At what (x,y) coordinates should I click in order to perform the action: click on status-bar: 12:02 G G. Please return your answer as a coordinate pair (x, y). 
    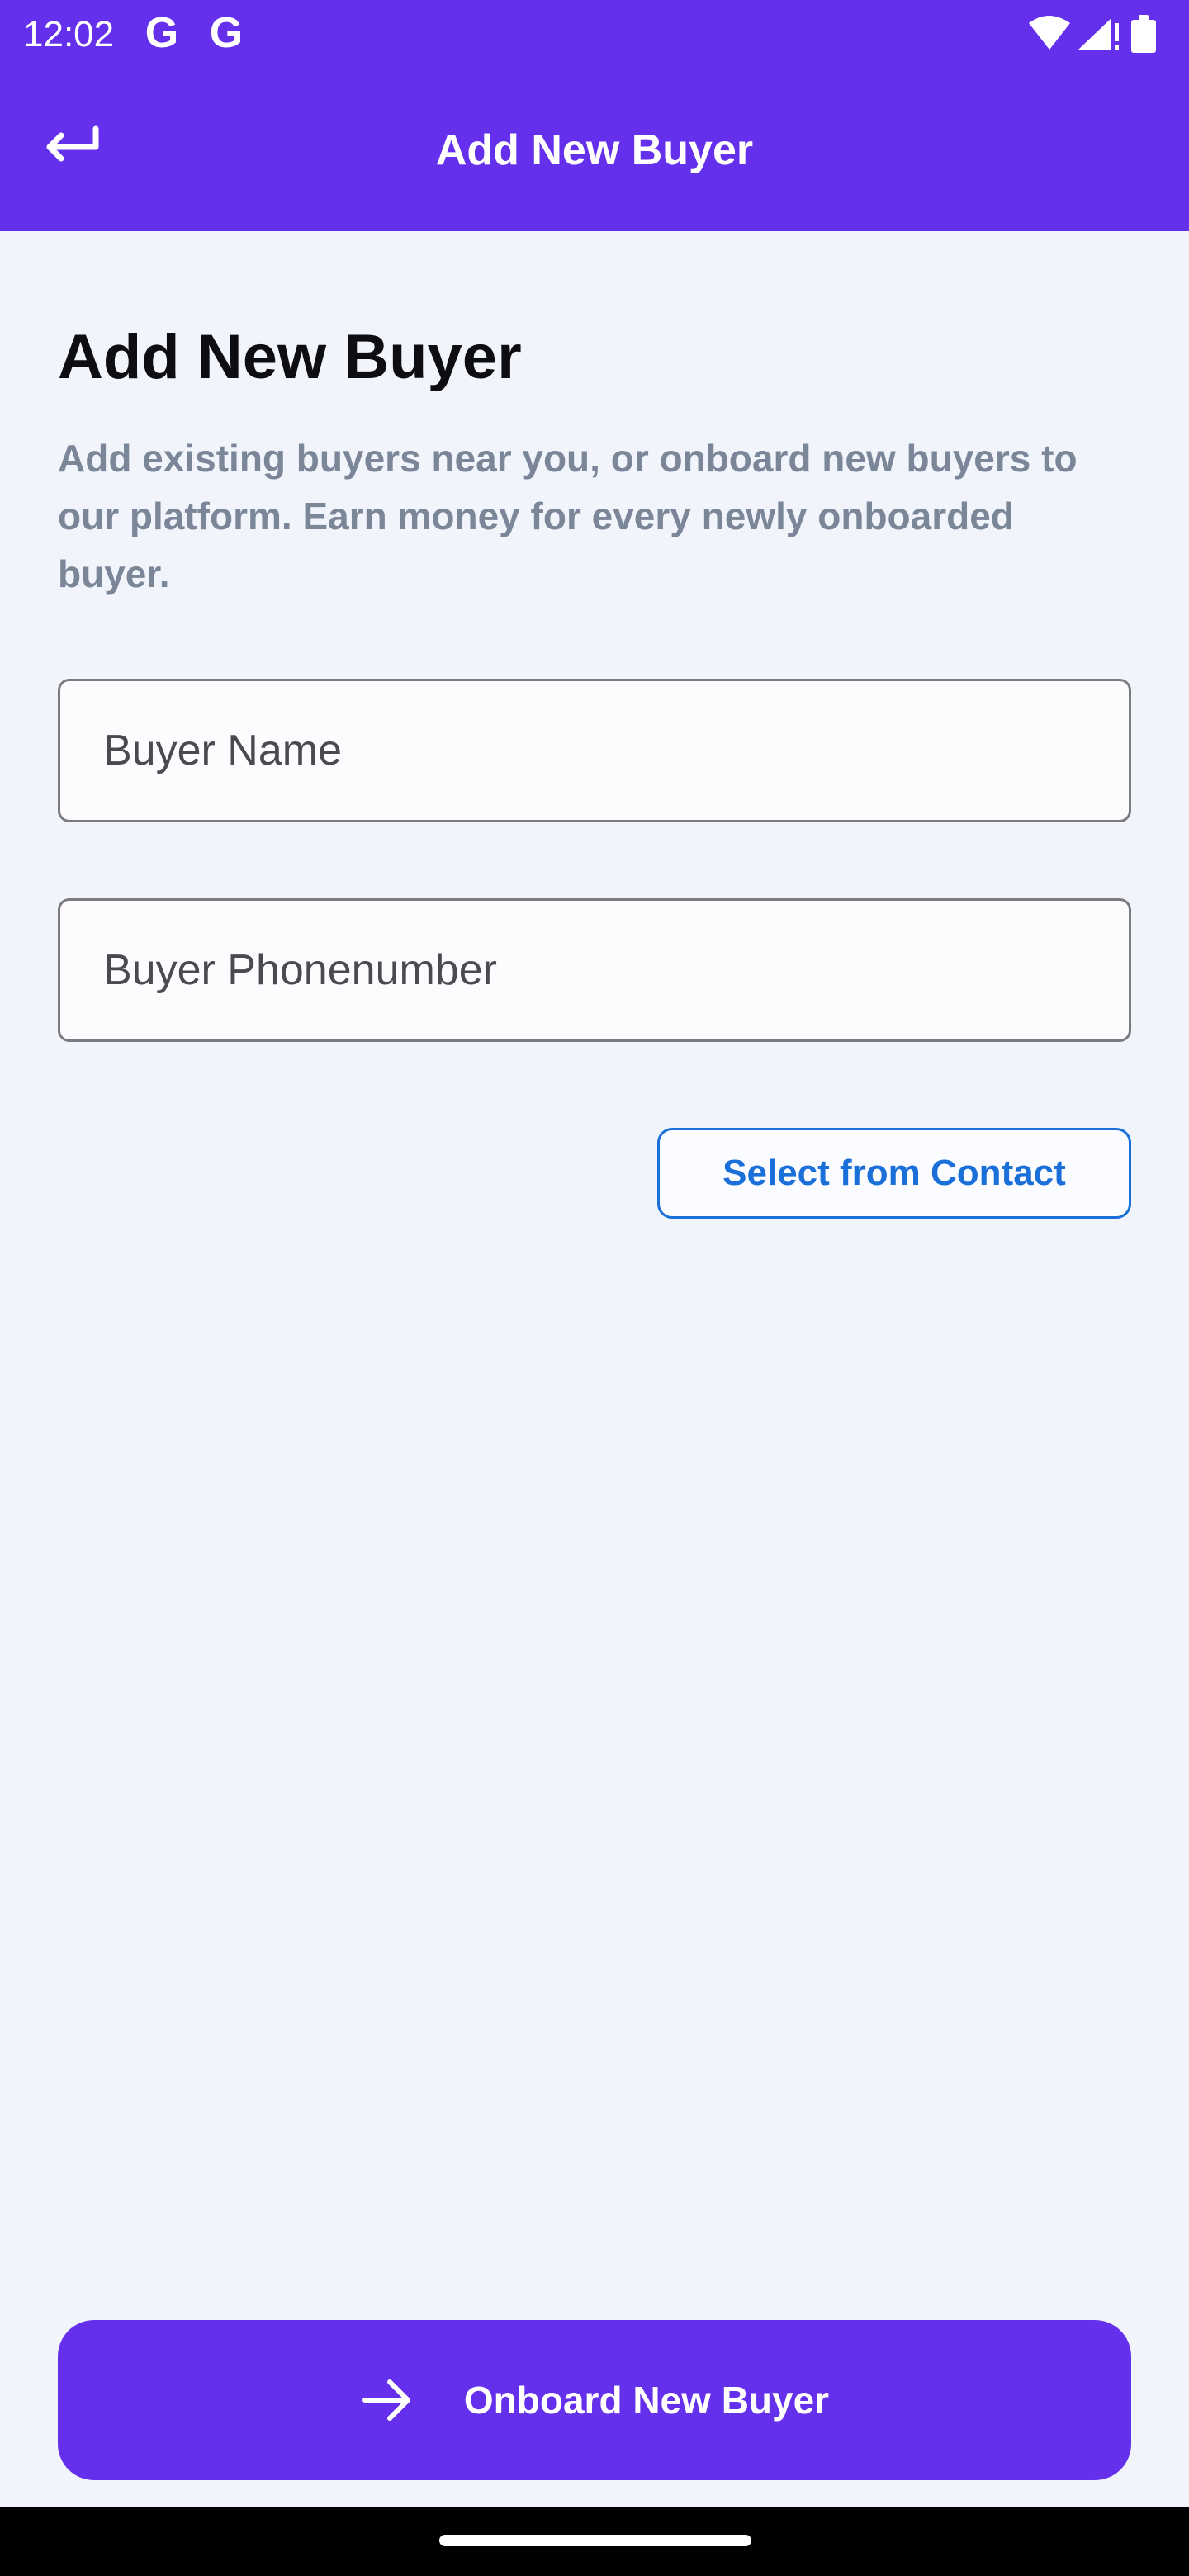
    Looking at the image, I should click on (594, 34).